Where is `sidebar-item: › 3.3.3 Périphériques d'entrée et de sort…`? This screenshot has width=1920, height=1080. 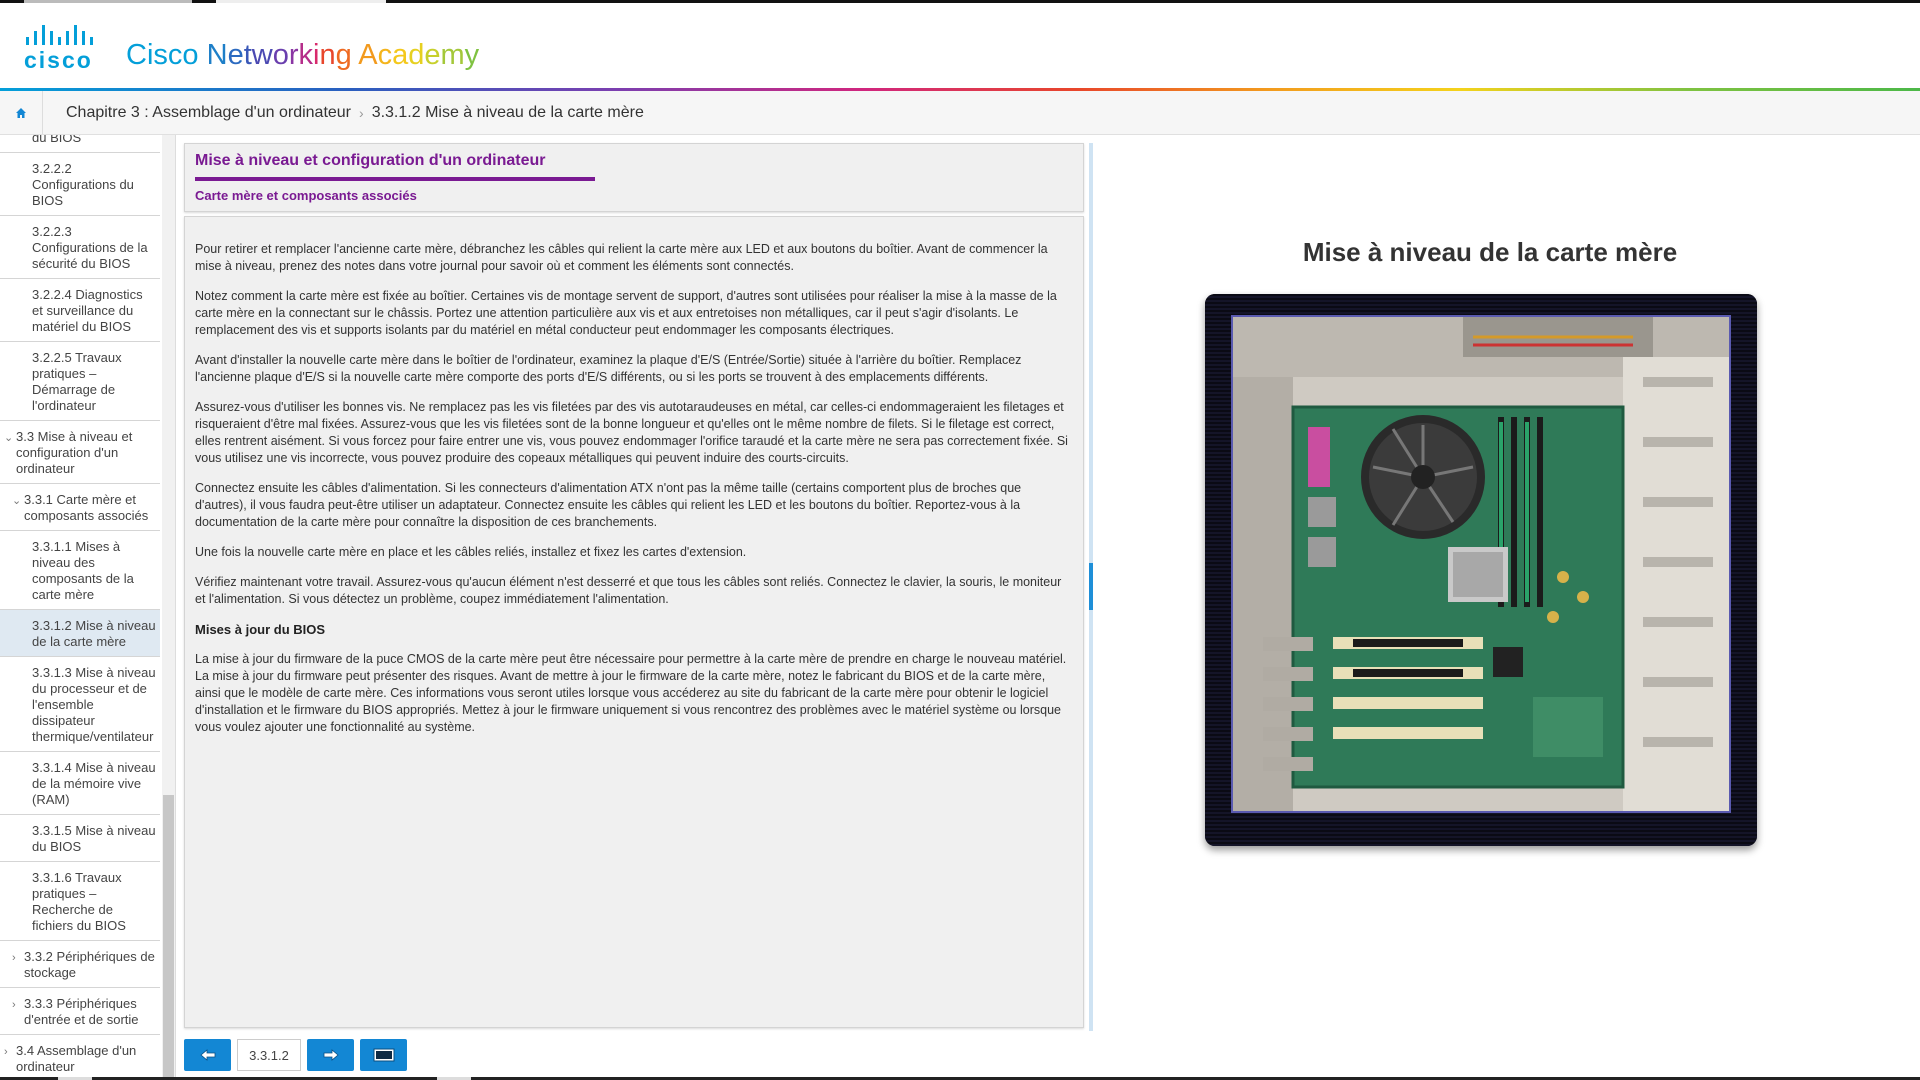
sidebar-item: › 3.3.3 Périphériques d'entrée et de sort… is located at coordinates (80, 1011).